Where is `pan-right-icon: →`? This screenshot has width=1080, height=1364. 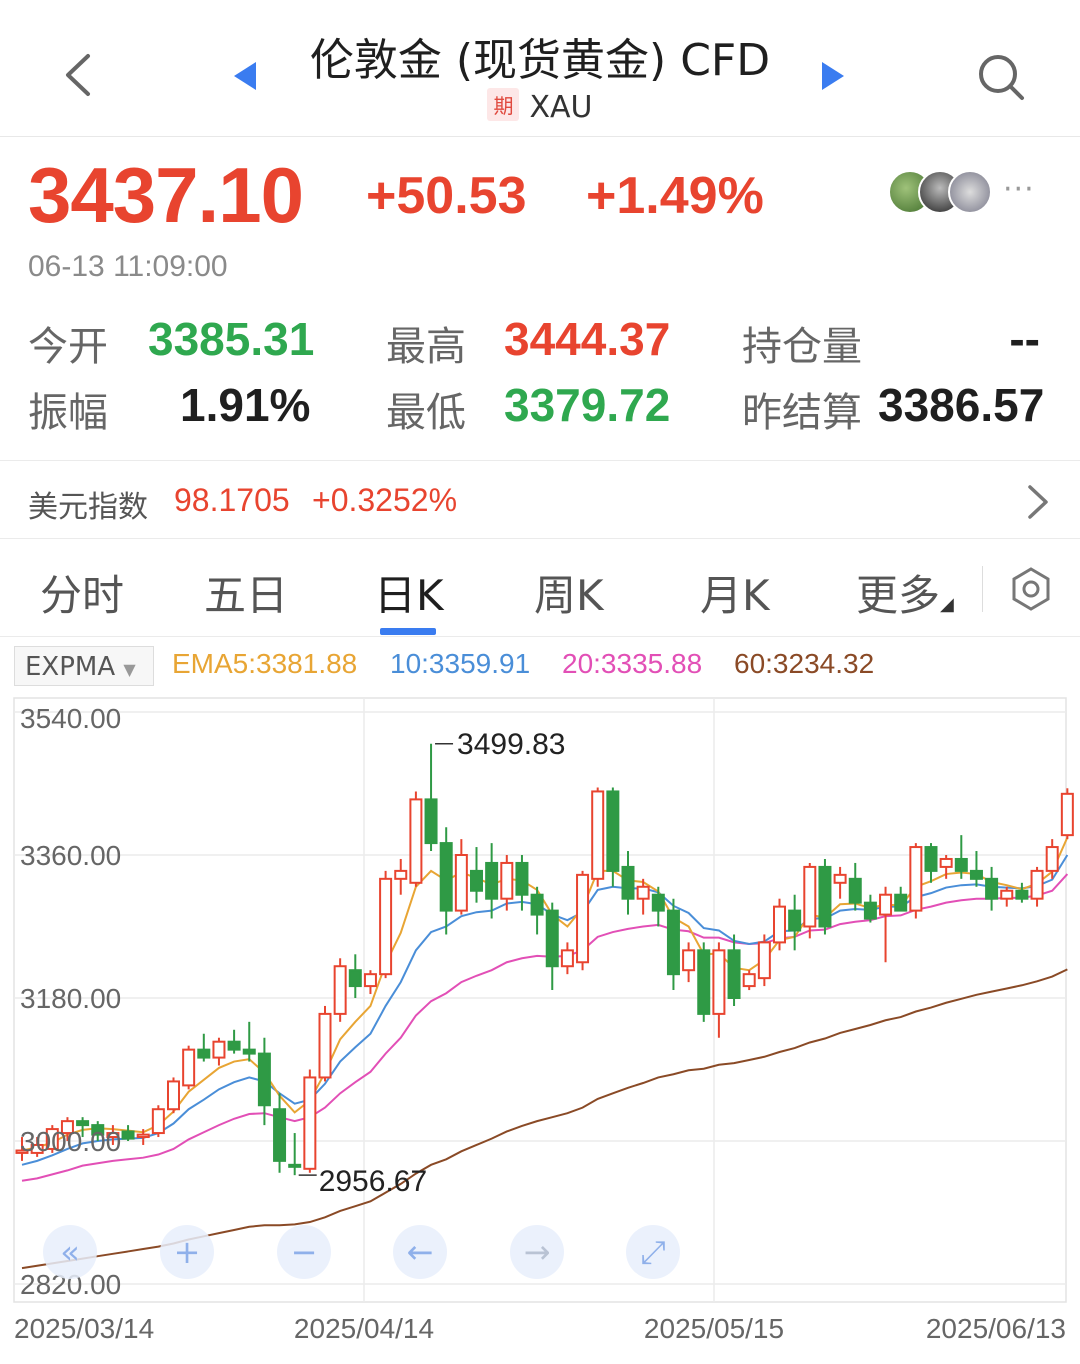 pan-right-icon: → is located at coordinates (537, 1252).